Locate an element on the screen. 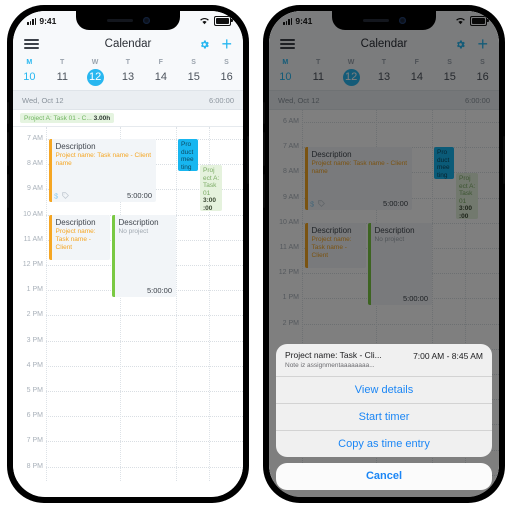 The height and width of the screenshot is (508, 511). cellular-bars-icon is located at coordinates (32, 21).